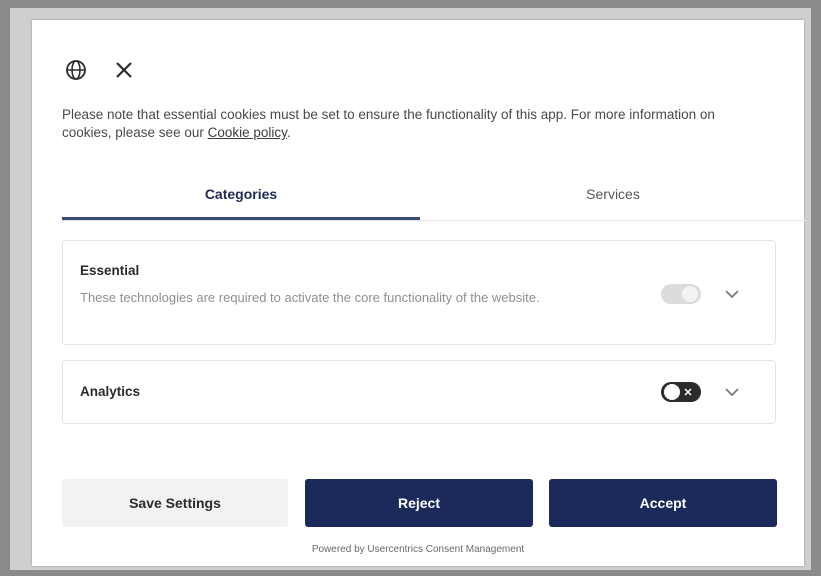 The image size is (821, 576). Describe the element at coordinates (663, 503) in the screenshot. I see `accept-button: Accept` at that location.